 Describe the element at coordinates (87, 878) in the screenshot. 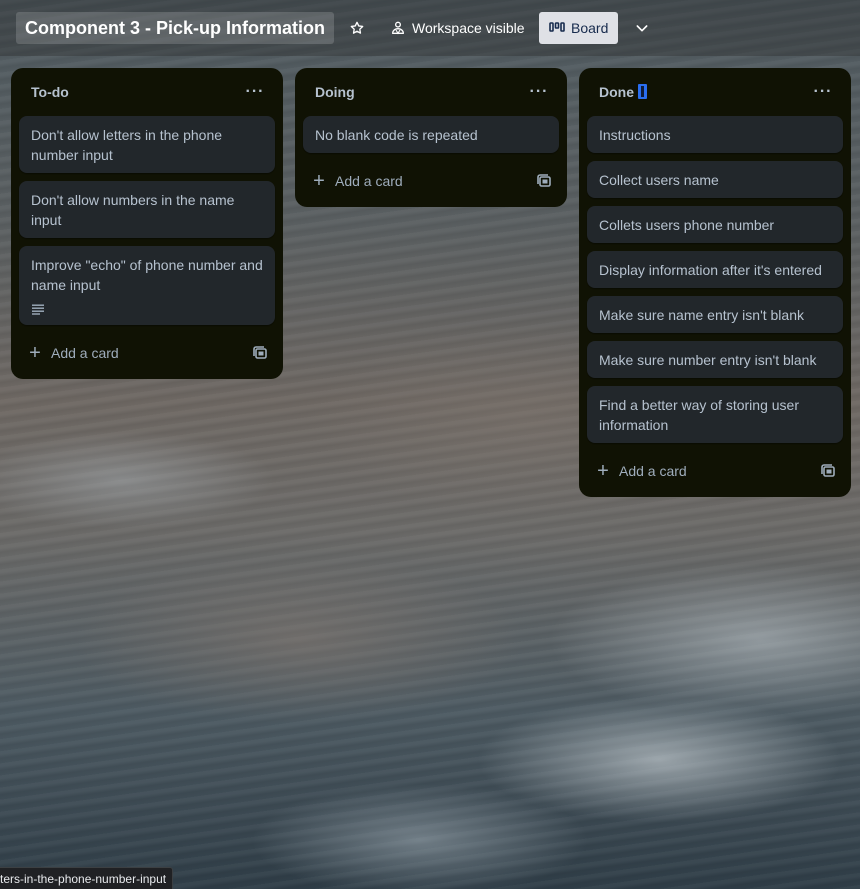

I see `status-url: ters-in-the-phone-number-input` at that location.